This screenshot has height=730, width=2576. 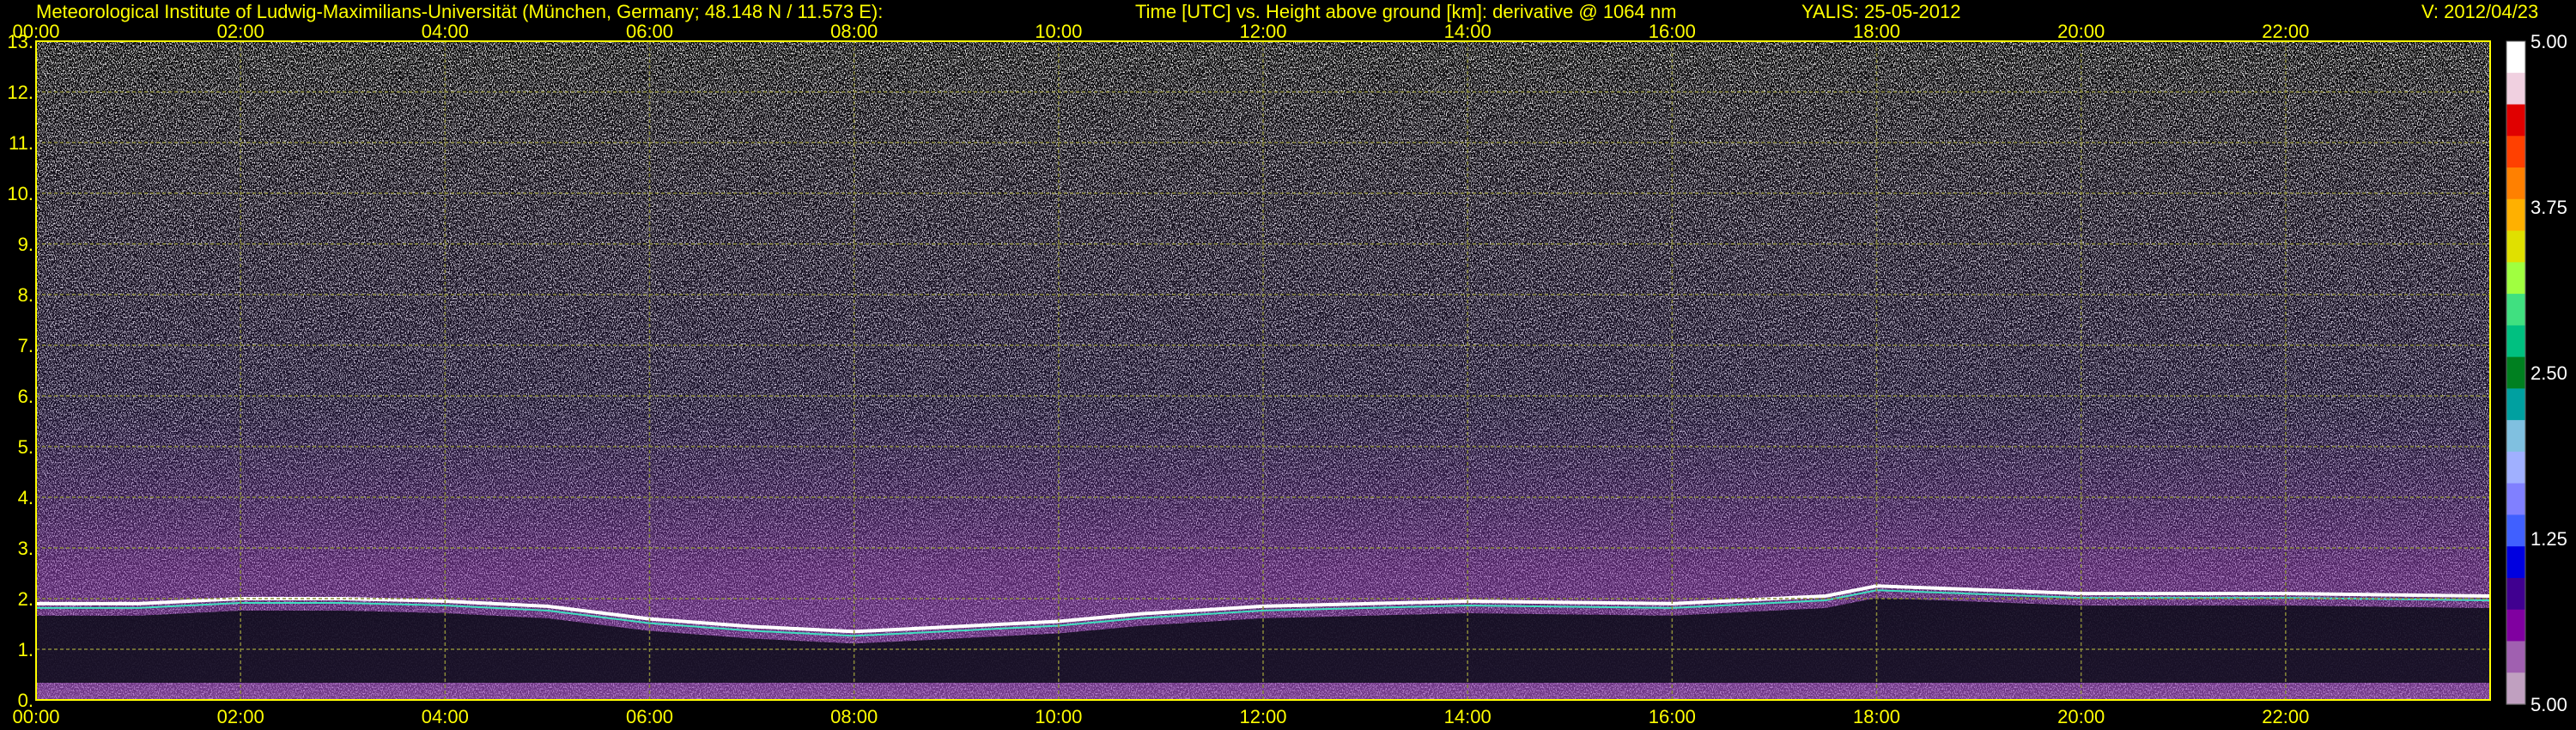 What do you see at coordinates (2285, 716) in the screenshot?
I see `x-tick-label-bottom: 22:00` at bounding box center [2285, 716].